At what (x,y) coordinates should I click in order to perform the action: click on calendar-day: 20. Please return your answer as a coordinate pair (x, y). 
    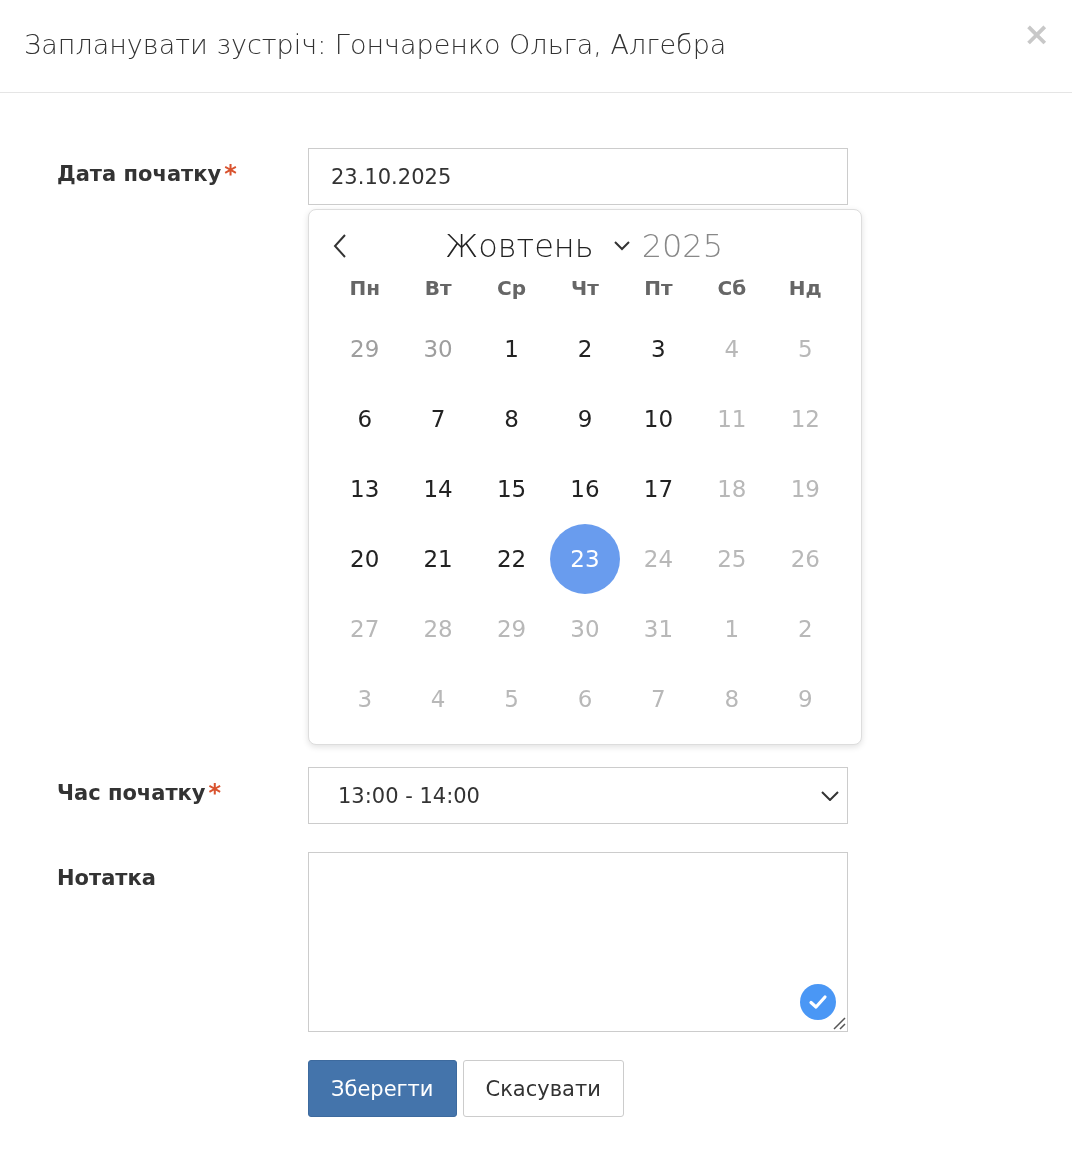
    Looking at the image, I should click on (364, 559).